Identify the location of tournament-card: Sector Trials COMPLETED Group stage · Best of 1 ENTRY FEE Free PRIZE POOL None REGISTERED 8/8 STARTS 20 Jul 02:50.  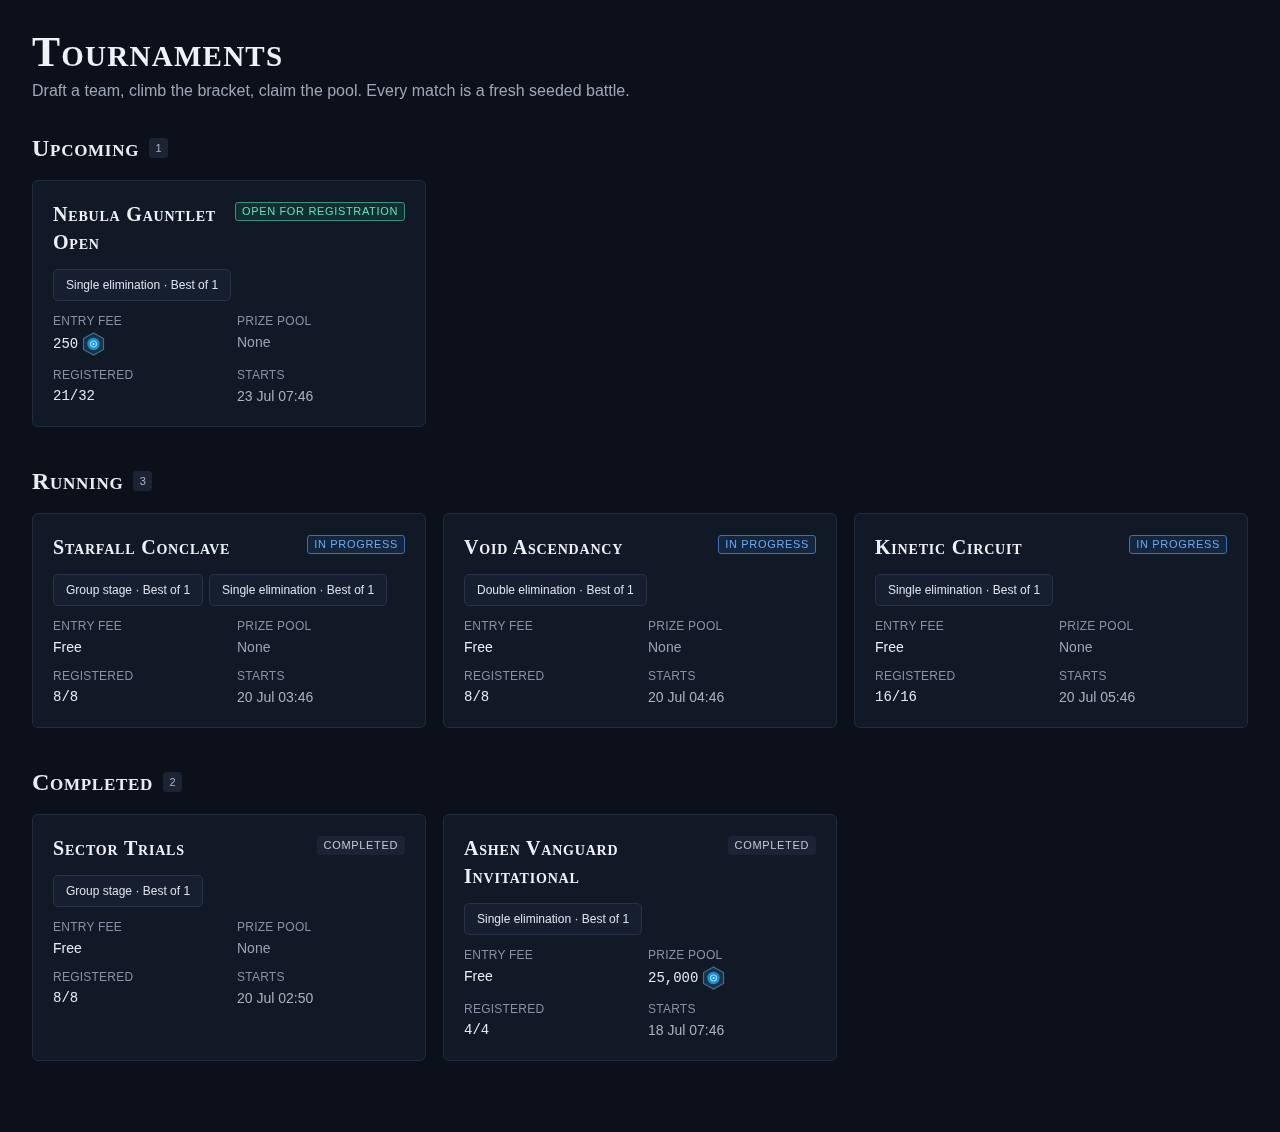
(229, 937).